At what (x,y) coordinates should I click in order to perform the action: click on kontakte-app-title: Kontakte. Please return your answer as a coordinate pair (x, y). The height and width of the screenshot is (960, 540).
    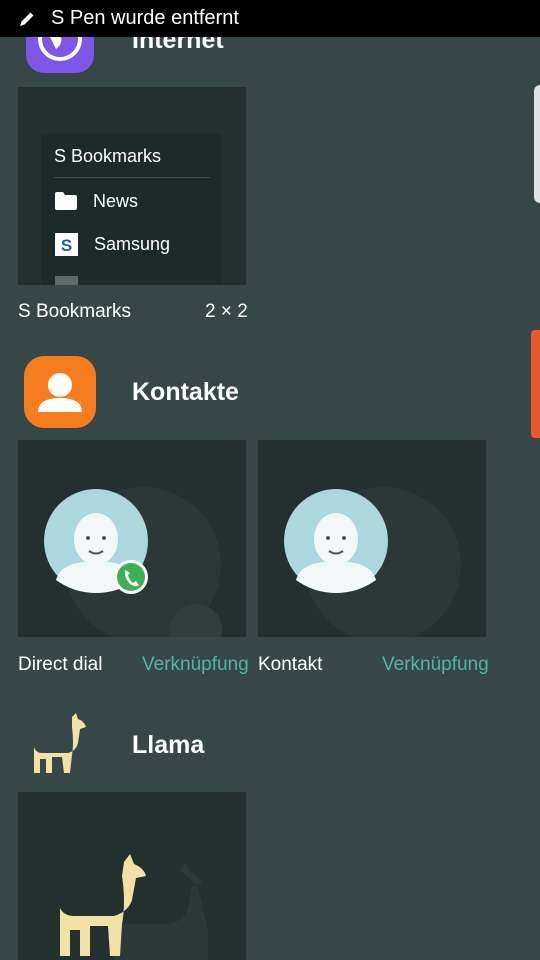
    Looking at the image, I should click on (185, 392).